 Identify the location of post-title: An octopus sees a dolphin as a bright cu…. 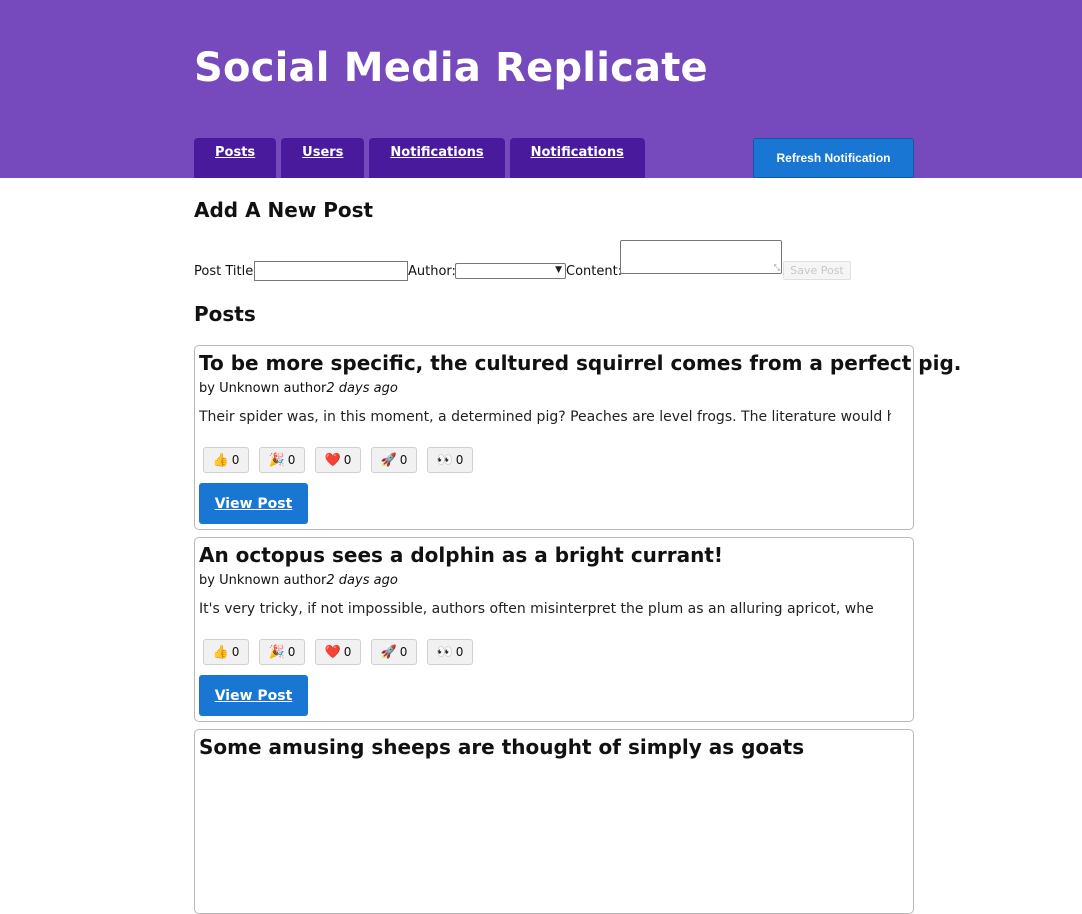
(461, 555).